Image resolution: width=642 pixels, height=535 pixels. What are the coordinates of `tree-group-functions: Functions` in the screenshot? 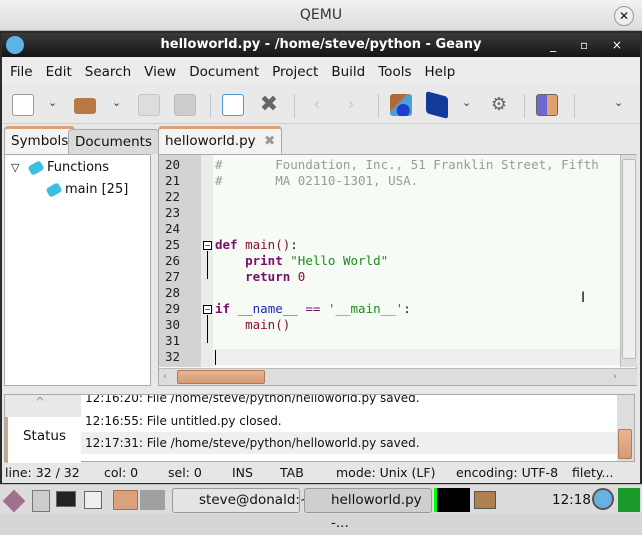 It's located at (78, 167).